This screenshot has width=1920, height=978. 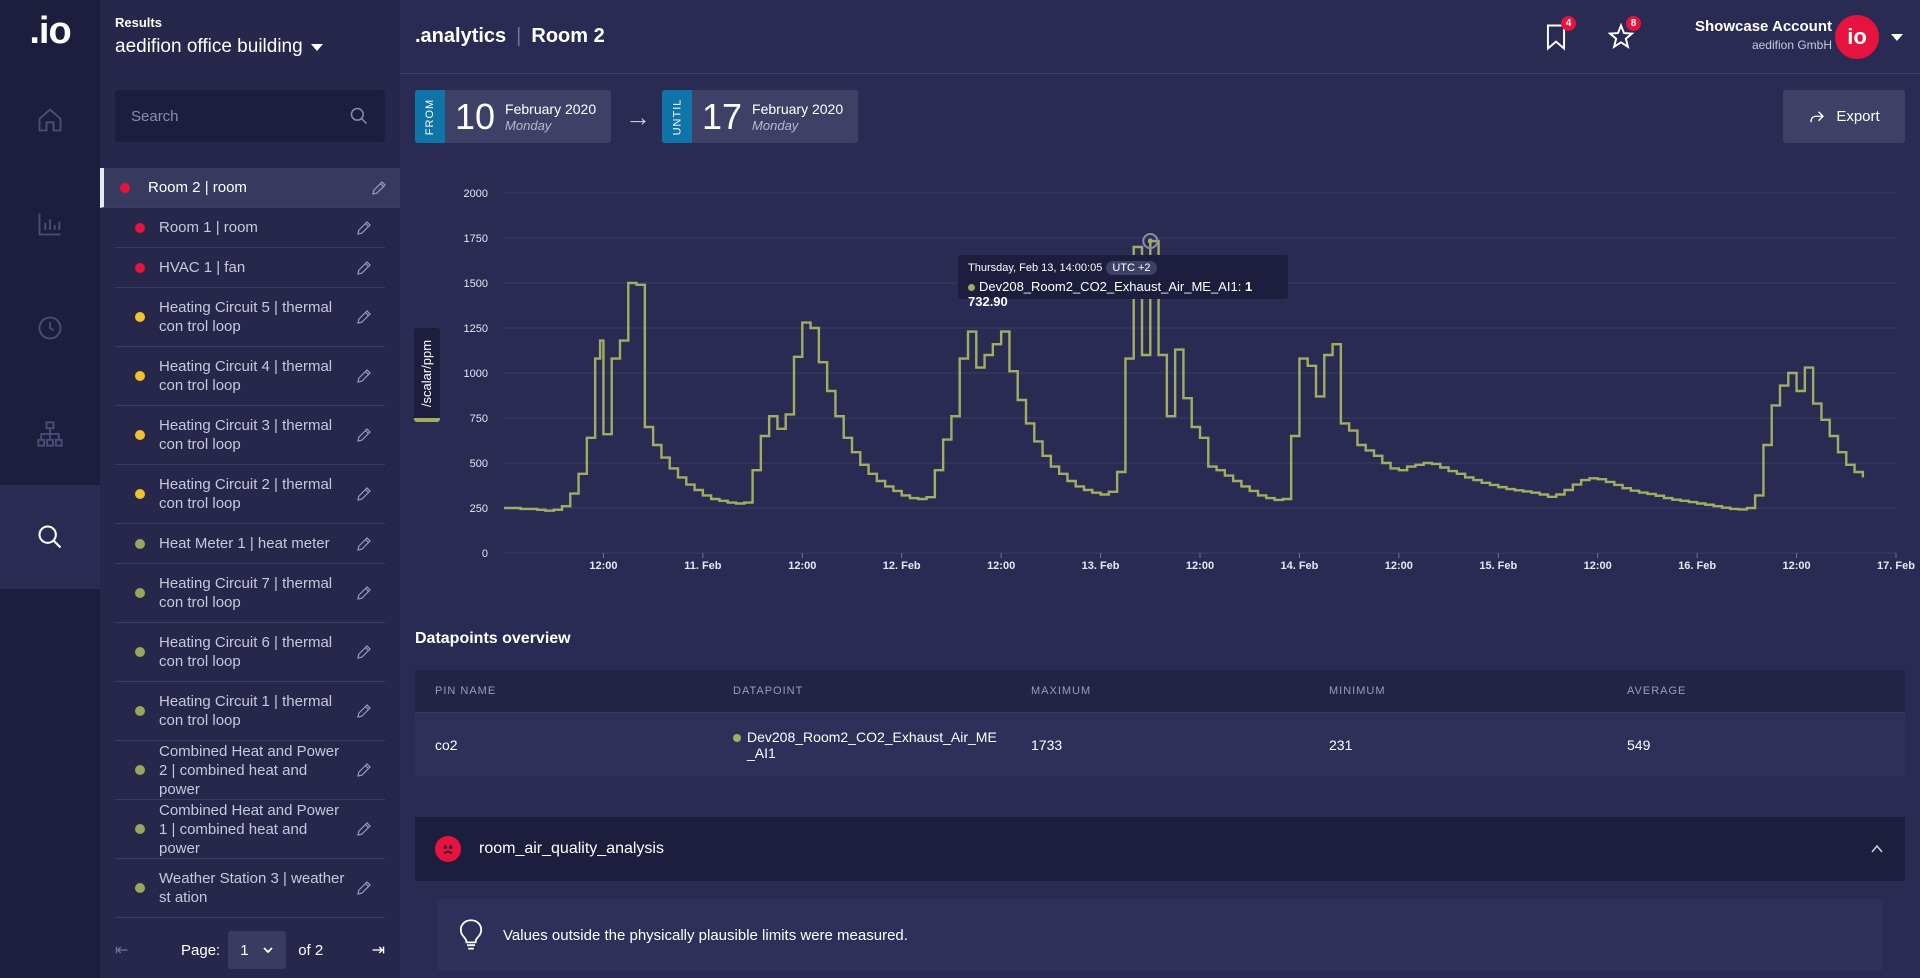 I want to click on page-count: of 2, so click(x=311, y=950).